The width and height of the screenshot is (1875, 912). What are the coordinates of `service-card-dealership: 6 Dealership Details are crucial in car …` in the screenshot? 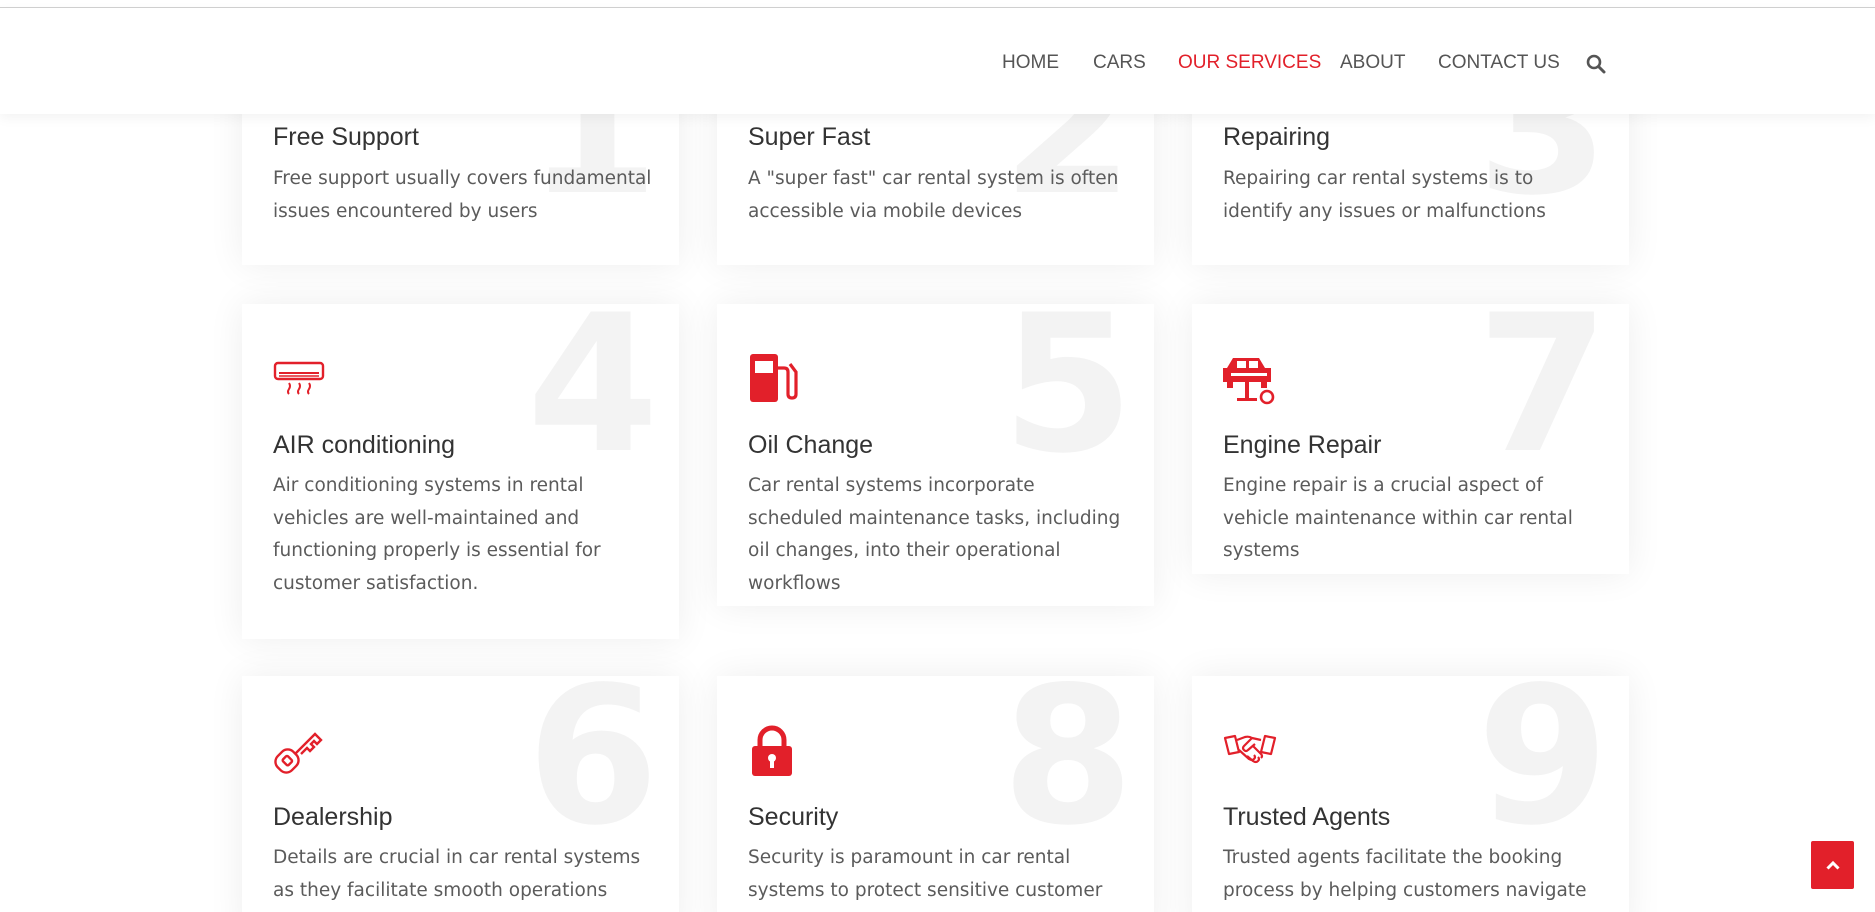 It's located at (460, 794).